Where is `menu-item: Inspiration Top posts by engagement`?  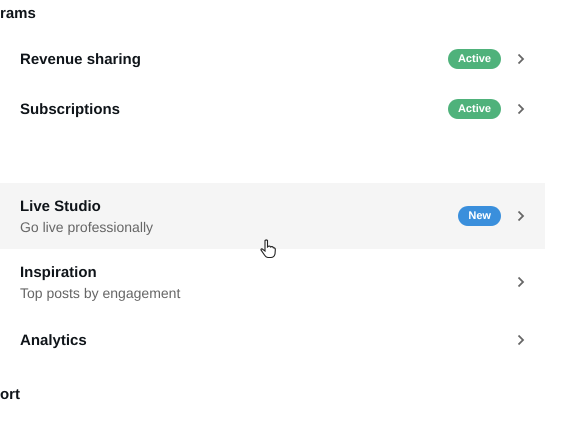
menu-item: Inspiration Top posts by engagement is located at coordinates (272, 282).